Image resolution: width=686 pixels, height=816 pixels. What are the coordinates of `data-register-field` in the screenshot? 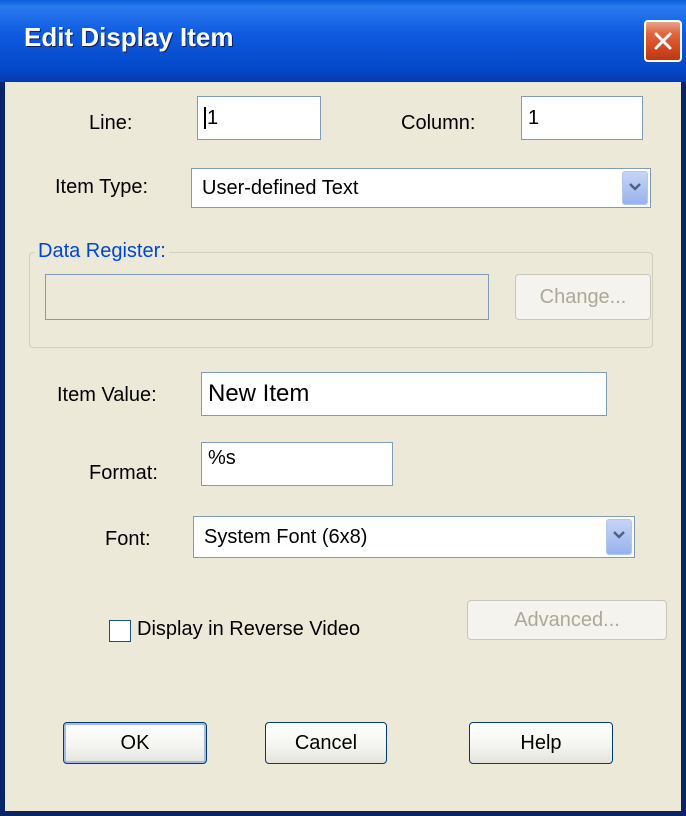 It's located at (267, 297).